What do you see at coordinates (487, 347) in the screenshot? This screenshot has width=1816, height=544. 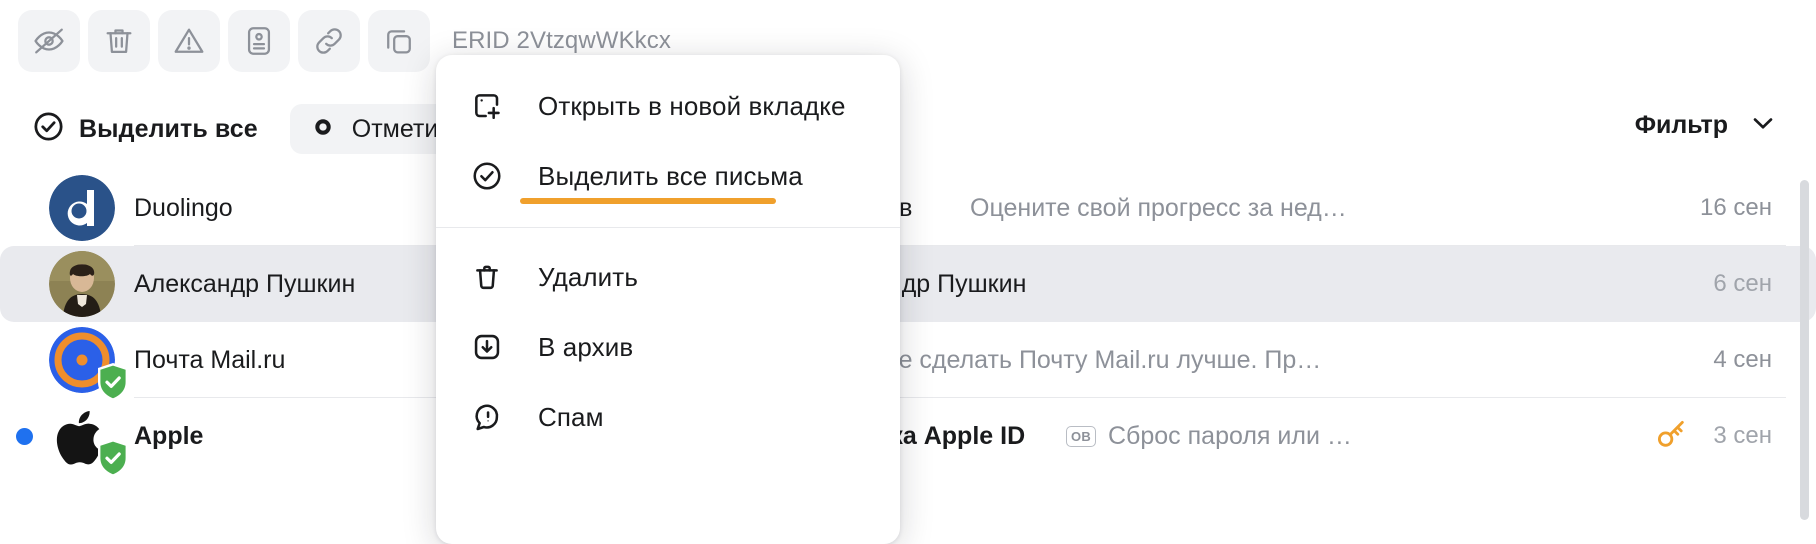 I see `archive-icon` at bounding box center [487, 347].